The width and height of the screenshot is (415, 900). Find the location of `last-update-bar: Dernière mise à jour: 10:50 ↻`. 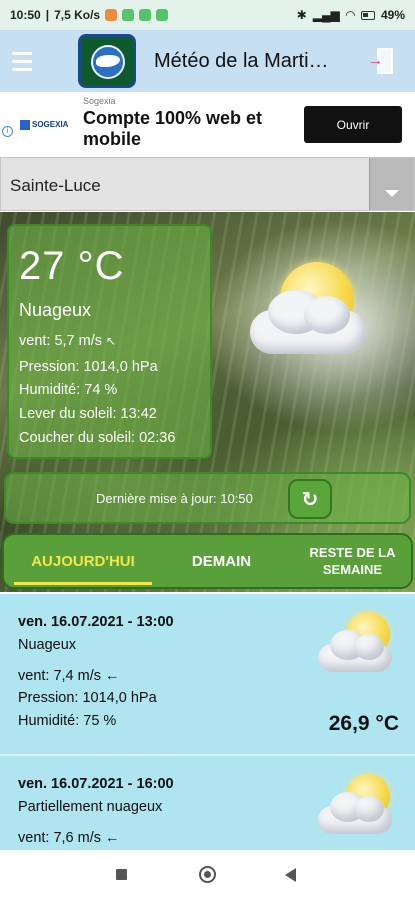

last-update-bar: Dernière mise à jour: 10:50 ↻ is located at coordinates (207, 498).